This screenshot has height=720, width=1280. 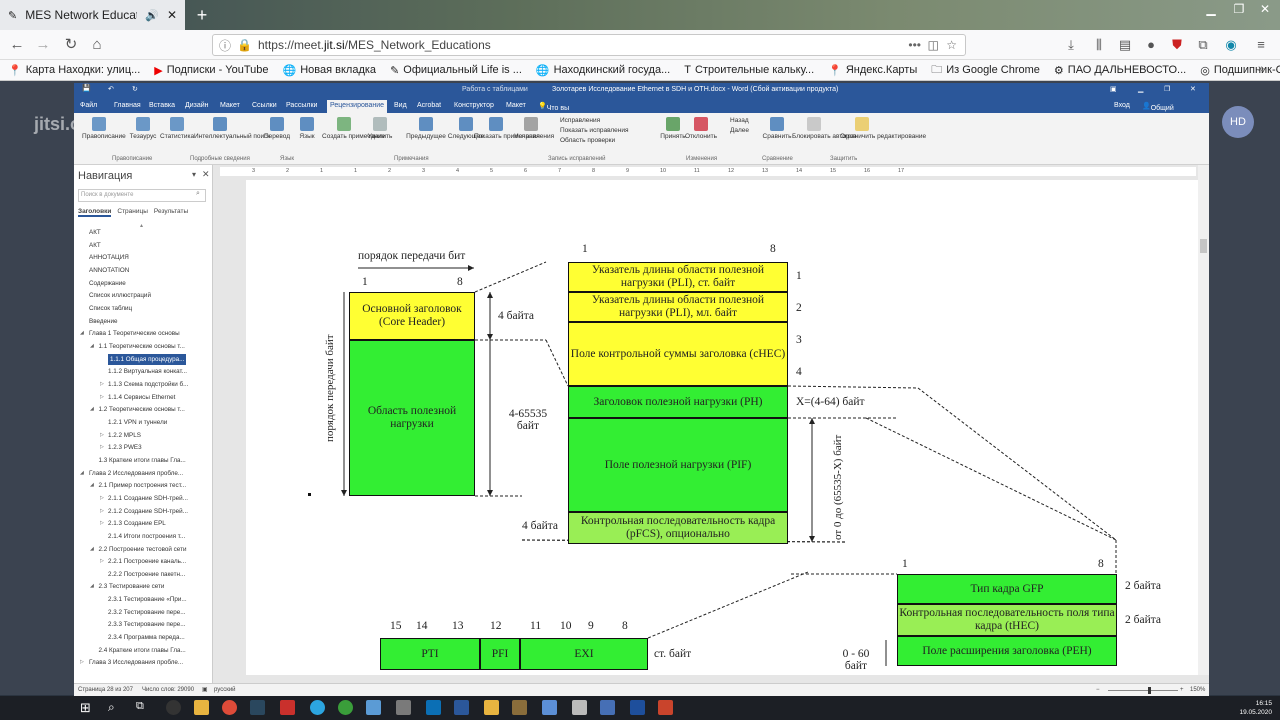 What do you see at coordinates (173, 707) in the screenshot?
I see `app-icon` at bounding box center [173, 707].